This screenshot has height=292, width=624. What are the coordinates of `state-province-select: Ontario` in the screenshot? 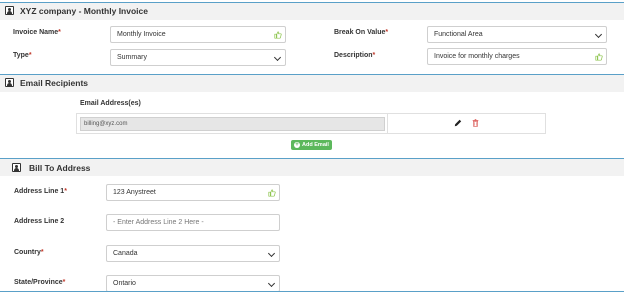 It's located at (193, 283).